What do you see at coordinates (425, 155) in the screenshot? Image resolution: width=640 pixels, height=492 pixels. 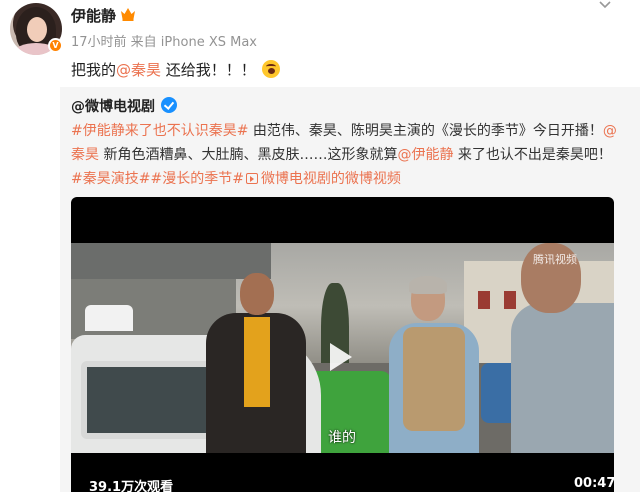 I see `mention-link: @伊能静` at bounding box center [425, 155].